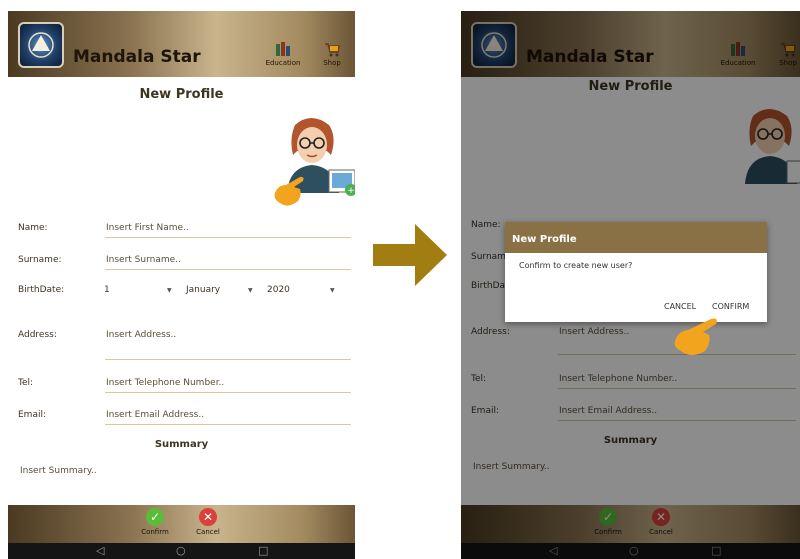 The width and height of the screenshot is (800, 559). What do you see at coordinates (410, 255) in the screenshot?
I see `flow-arrow-icon` at bounding box center [410, 255].